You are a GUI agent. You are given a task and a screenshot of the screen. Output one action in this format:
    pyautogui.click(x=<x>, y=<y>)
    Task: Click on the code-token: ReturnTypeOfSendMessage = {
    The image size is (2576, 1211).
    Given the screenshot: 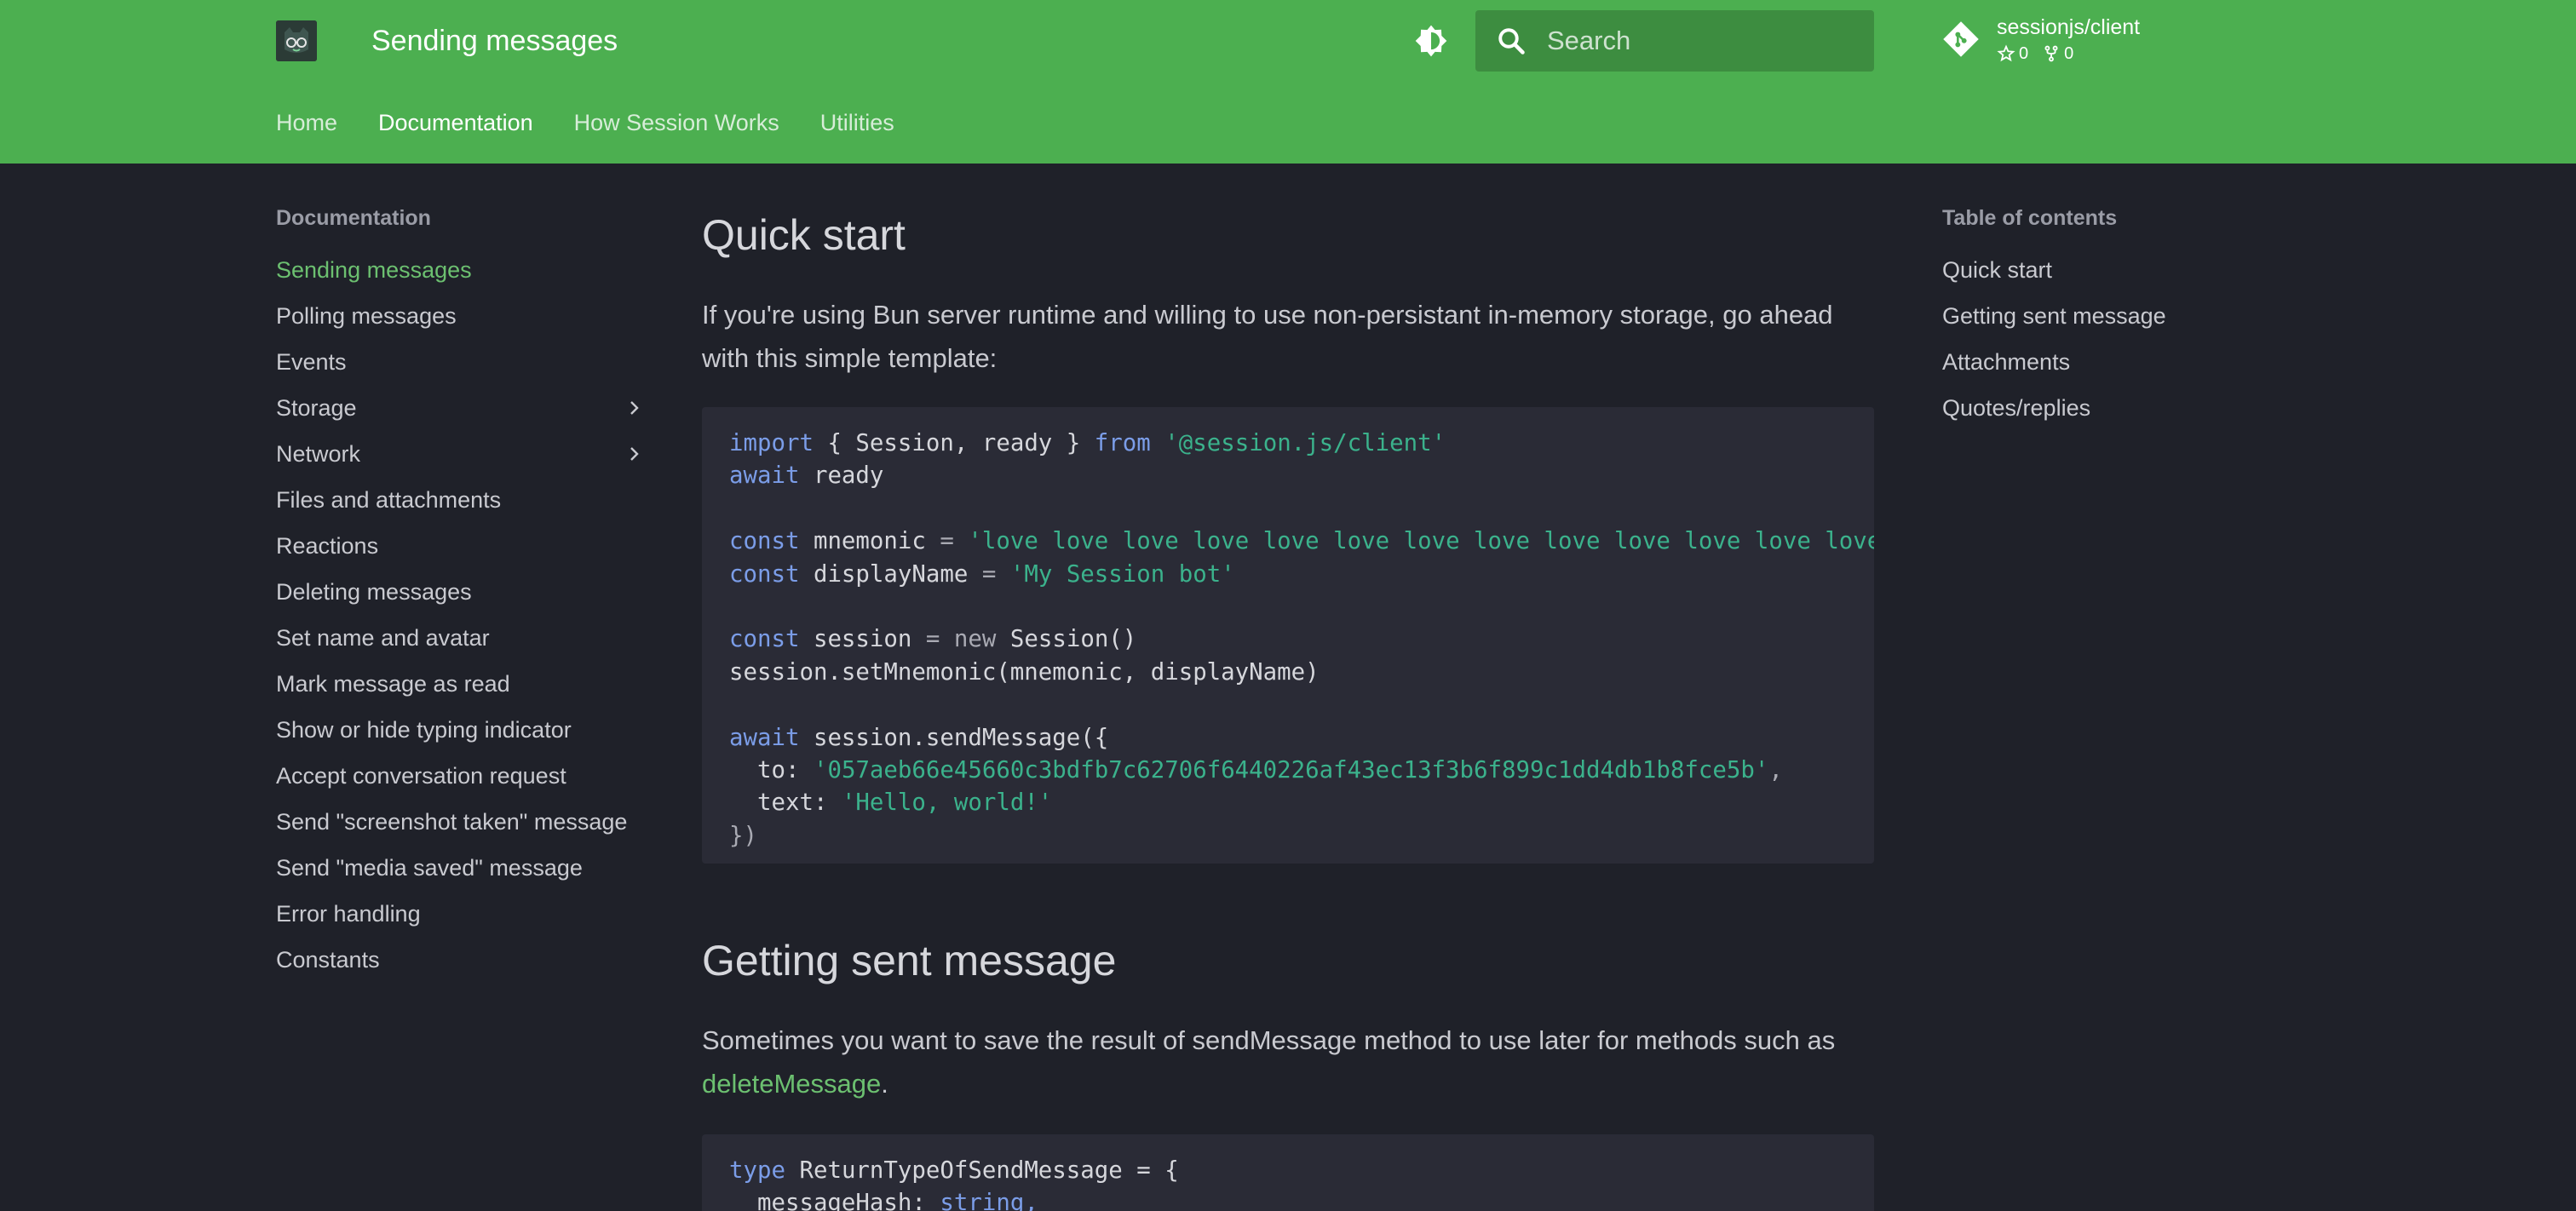 What is the action you would take?
    pyautogui.click(x=989, y=1170)
    